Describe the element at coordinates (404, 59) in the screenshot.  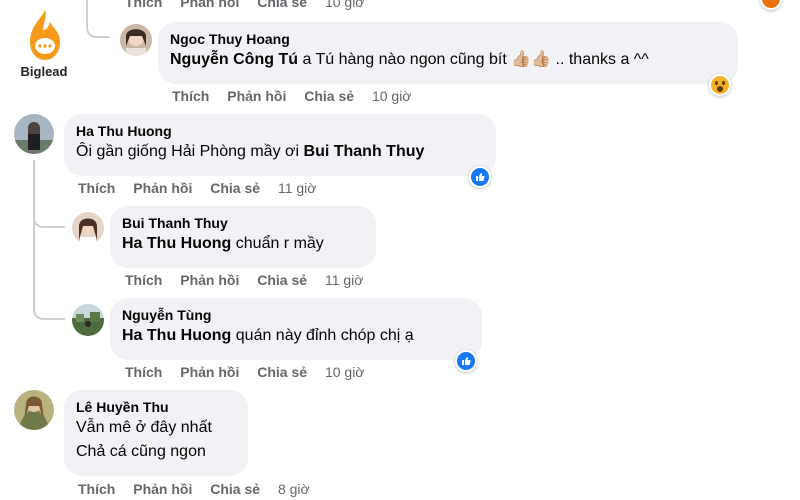
I see `comment-body: a Tú hàng nào ngon cũng bít` at that location.